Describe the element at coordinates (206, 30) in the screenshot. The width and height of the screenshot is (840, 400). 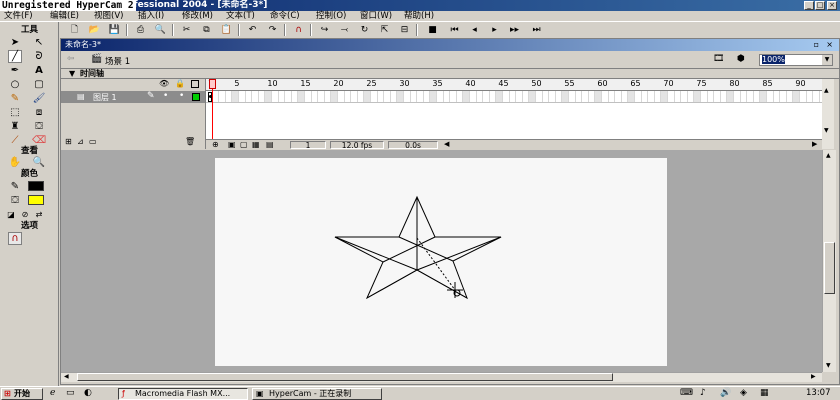
I see `copy-icon: ⧉` at that location.